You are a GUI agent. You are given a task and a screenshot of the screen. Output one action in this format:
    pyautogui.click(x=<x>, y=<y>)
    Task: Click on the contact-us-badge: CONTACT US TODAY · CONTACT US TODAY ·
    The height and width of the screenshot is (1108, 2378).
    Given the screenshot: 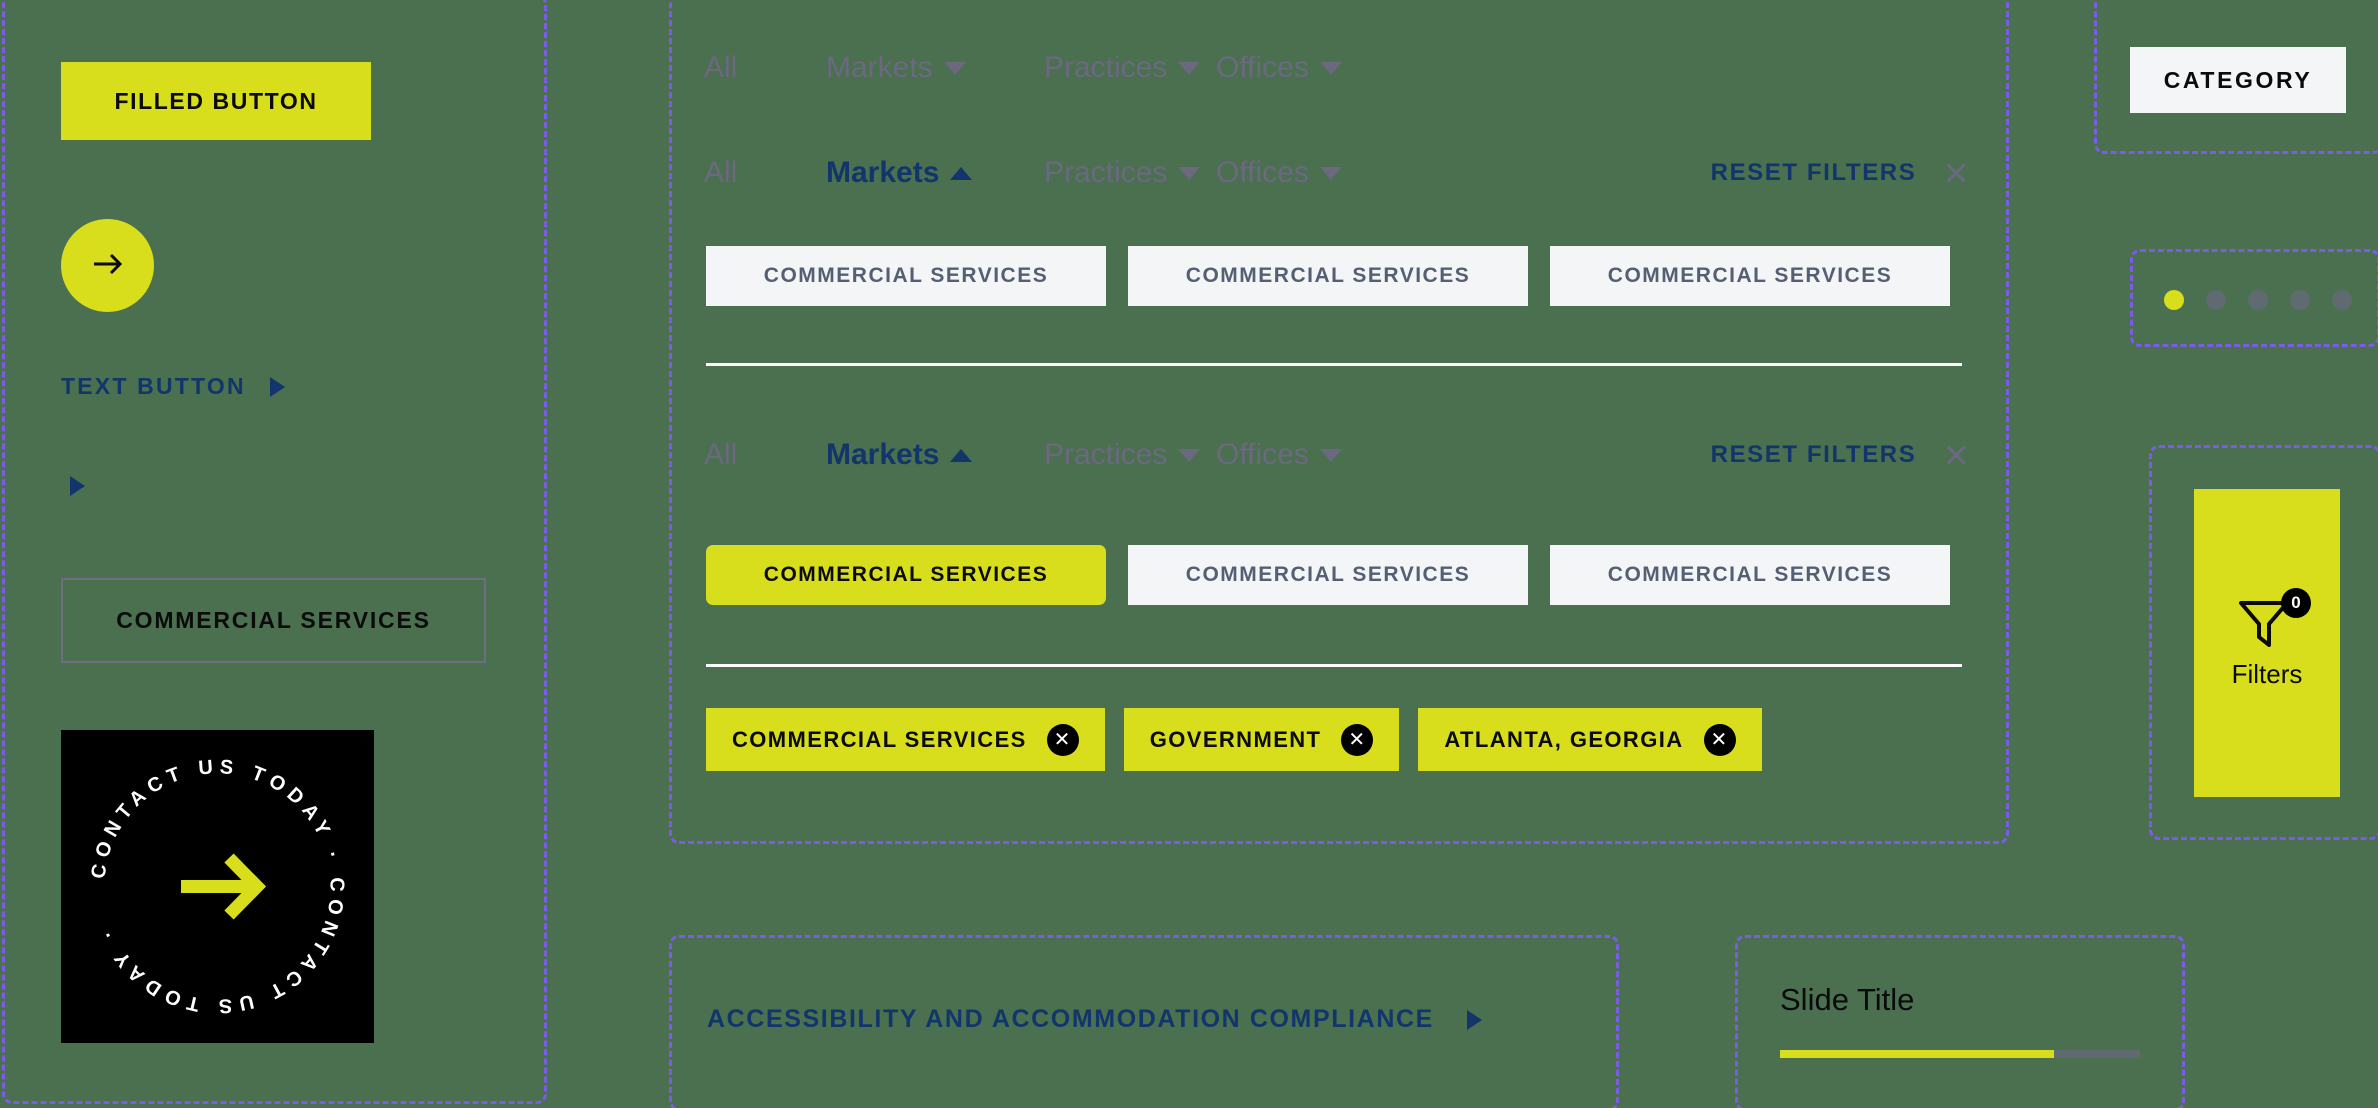 What is the action you would take?
    pyautogui.click(x=217, y=886)
    